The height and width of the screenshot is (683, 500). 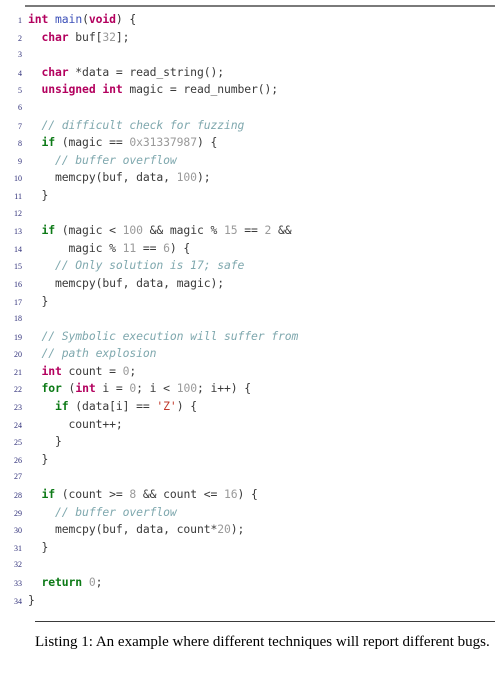 I want to click on code-token: // path explosion, so click(x=99, y=353).